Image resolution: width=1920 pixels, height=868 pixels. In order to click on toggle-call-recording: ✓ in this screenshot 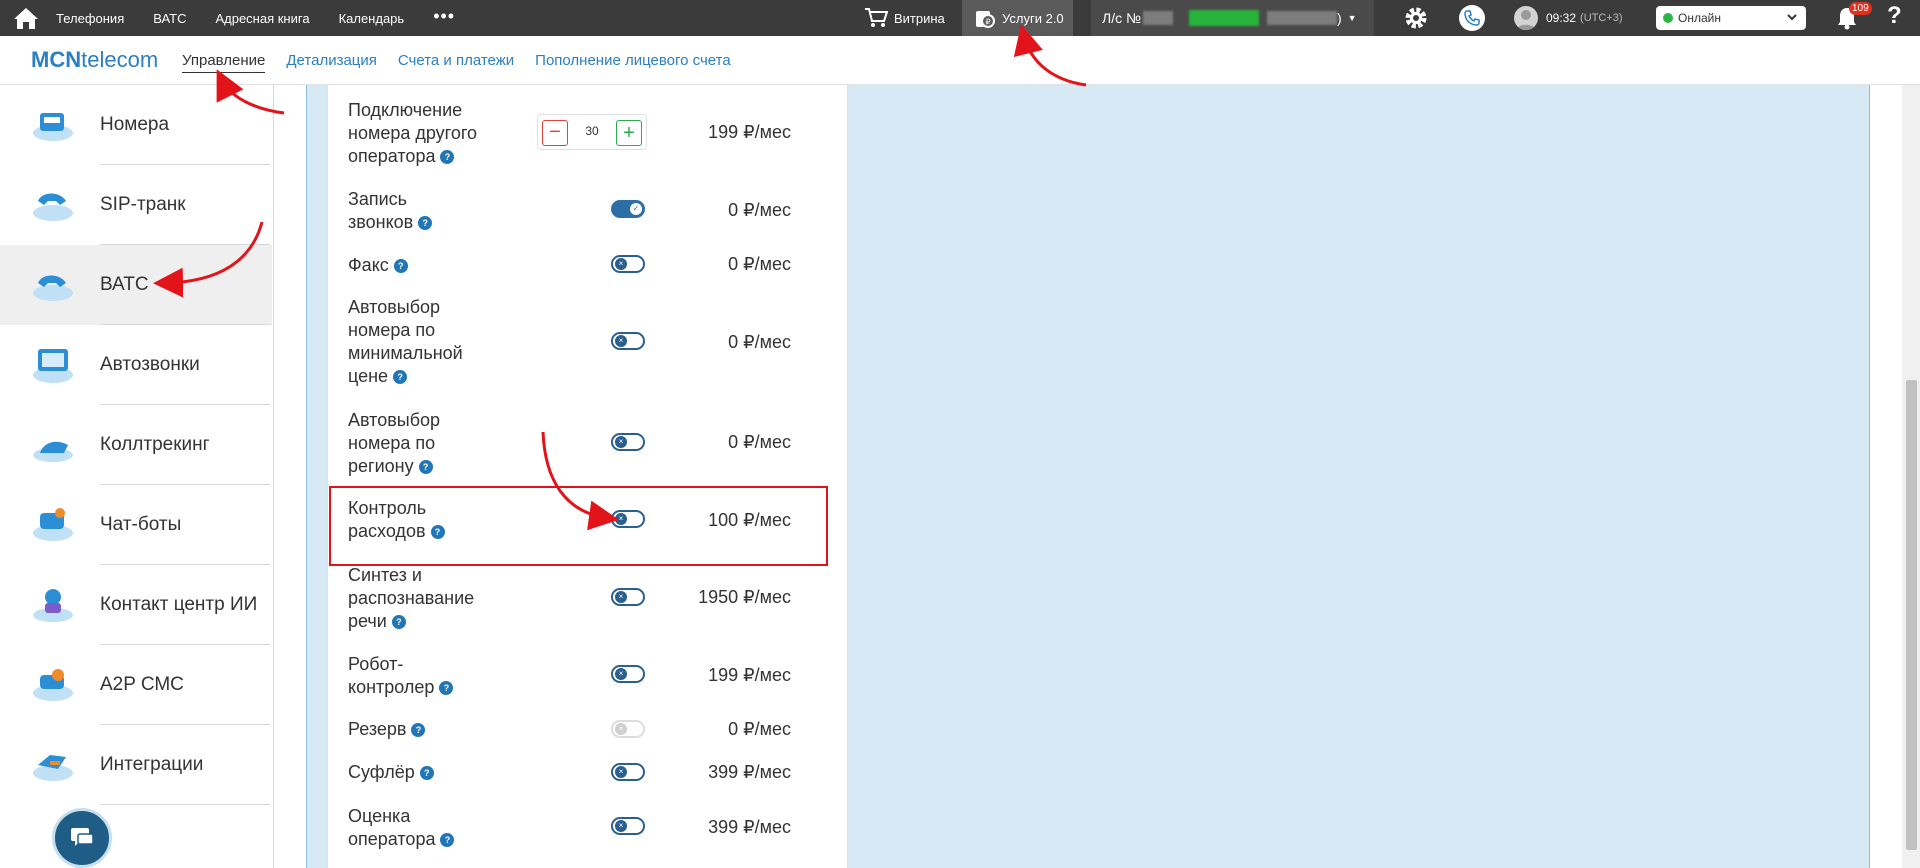, I will do `click(628, 209)`.